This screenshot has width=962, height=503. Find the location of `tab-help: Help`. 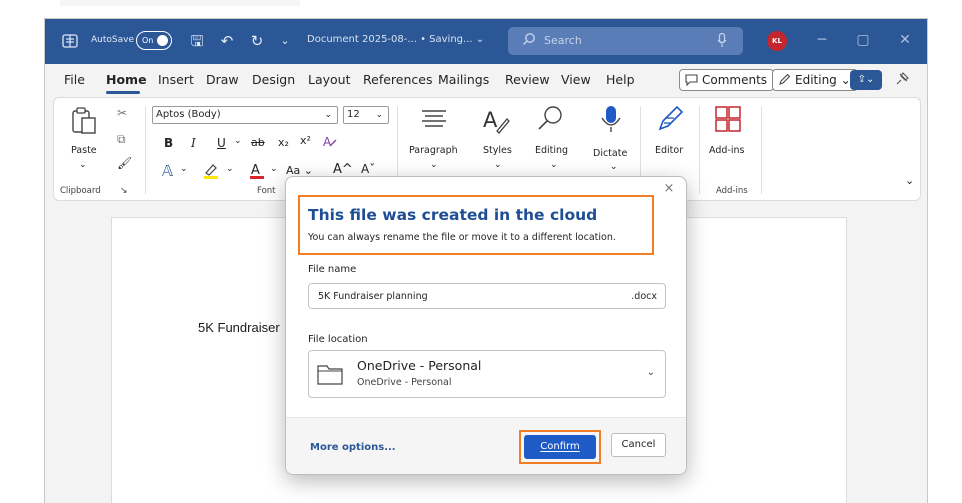

tab-help: Help is located at coordinates (620, 79).